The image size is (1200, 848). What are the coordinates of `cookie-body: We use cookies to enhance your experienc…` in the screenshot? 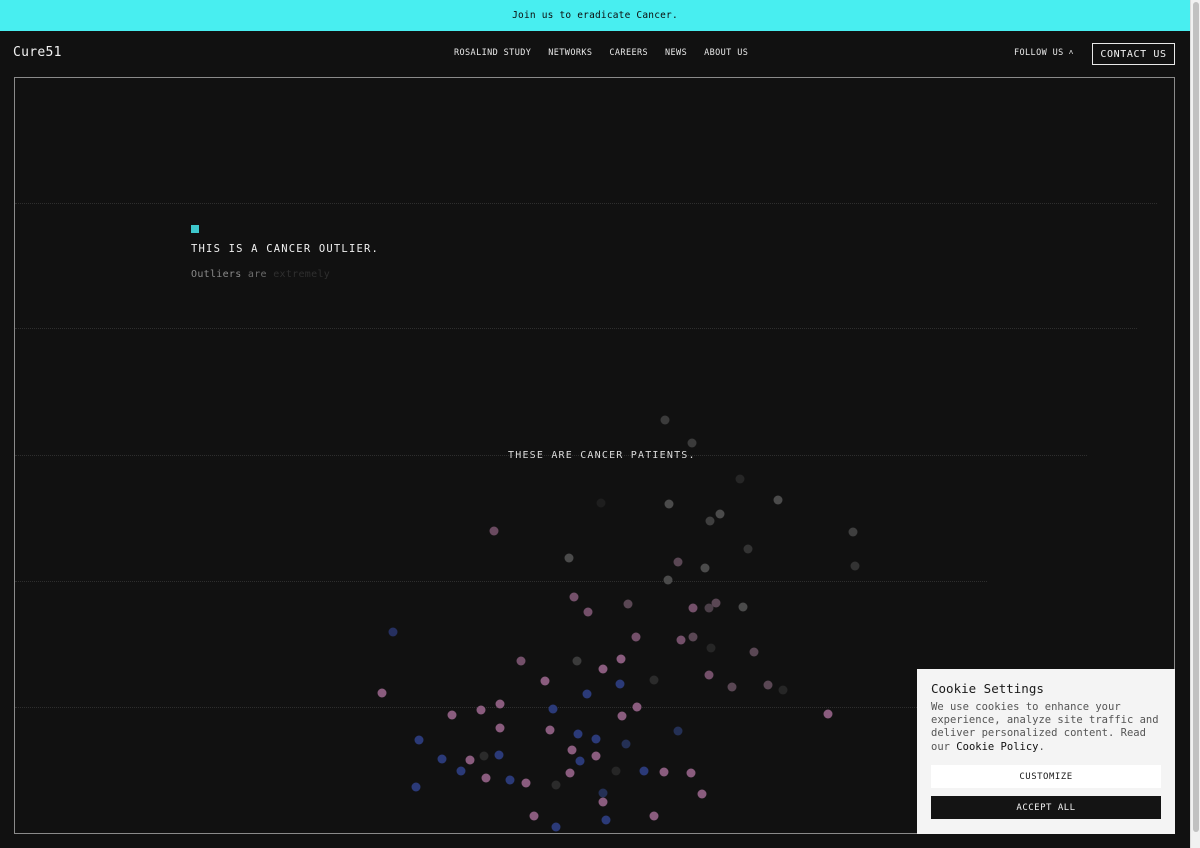 It's located at (1047, 727).